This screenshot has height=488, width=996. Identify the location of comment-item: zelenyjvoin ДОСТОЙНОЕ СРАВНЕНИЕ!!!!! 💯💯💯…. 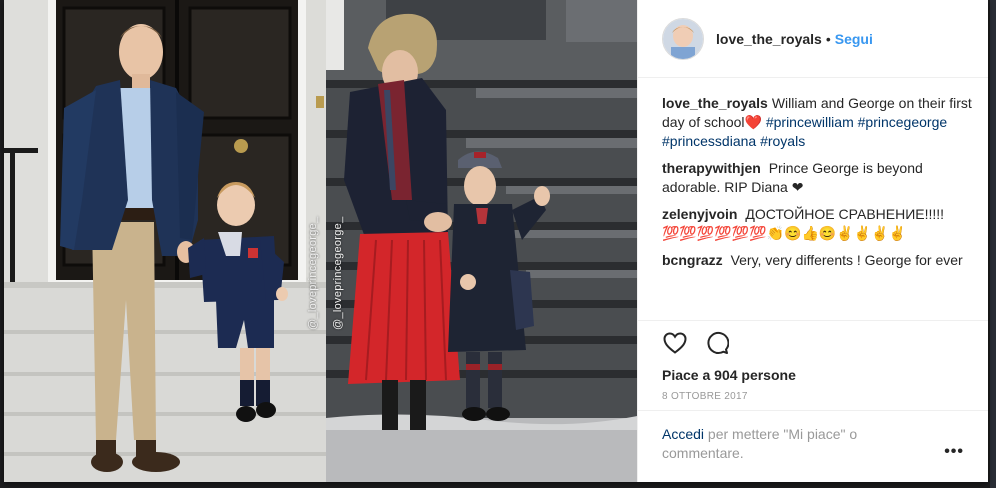
(817, 224).